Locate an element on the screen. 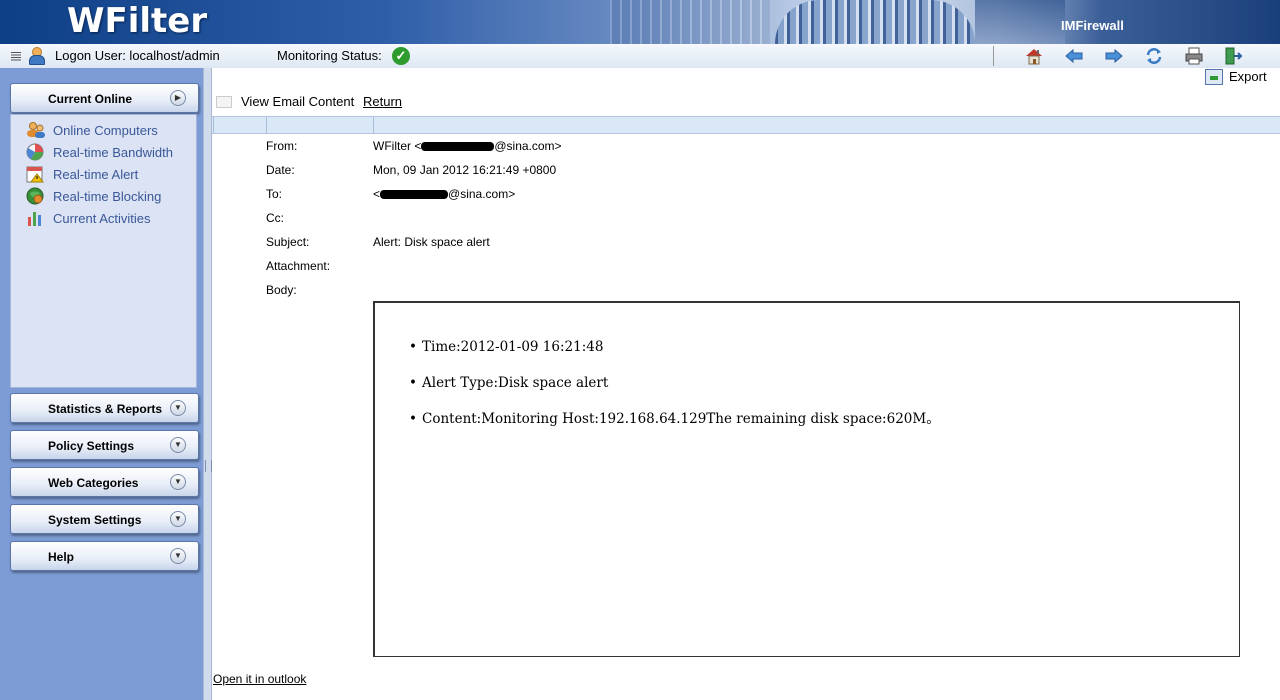  section-system-settings: System Settings ▼ is located at coordinates (104, 519).